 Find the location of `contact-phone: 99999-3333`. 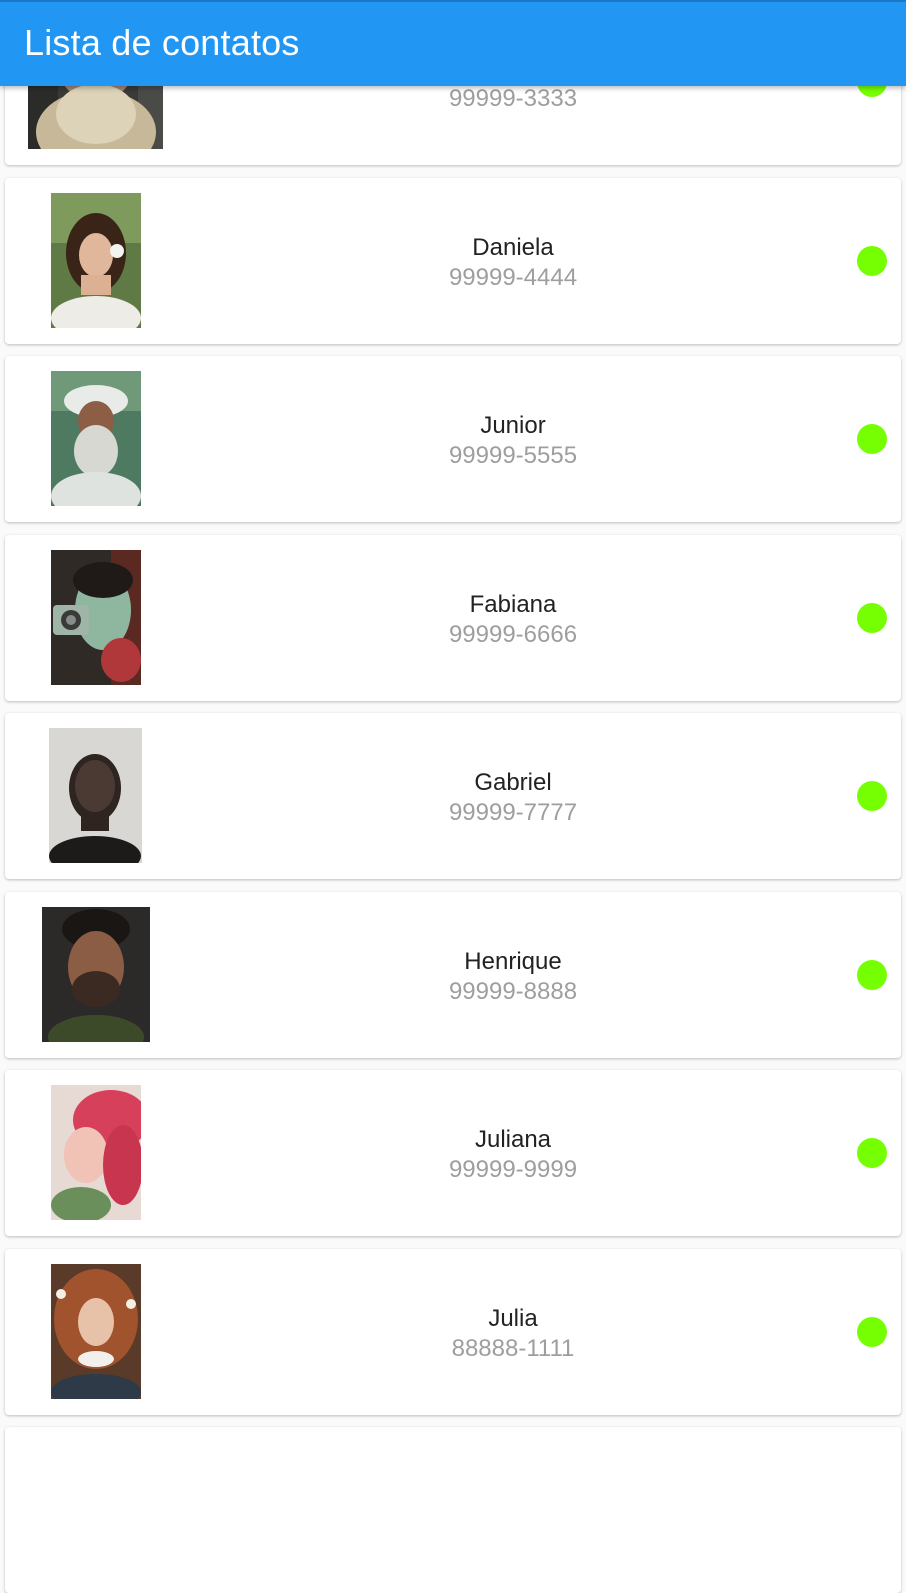

contact-phone: 99999-3333 is located at coordinates (513, 98).